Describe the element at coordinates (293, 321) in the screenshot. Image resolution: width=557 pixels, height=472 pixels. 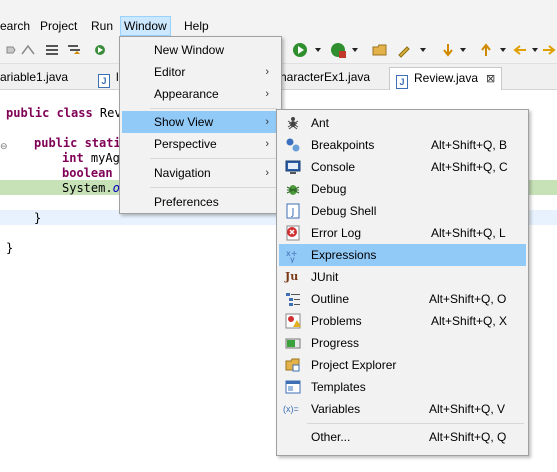
I see `problems-icon` at that location.